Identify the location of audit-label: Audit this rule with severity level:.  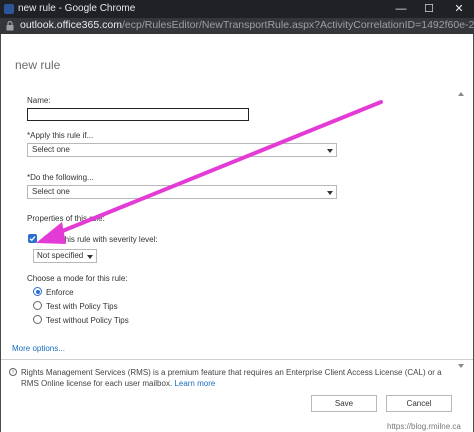
(100, 239).